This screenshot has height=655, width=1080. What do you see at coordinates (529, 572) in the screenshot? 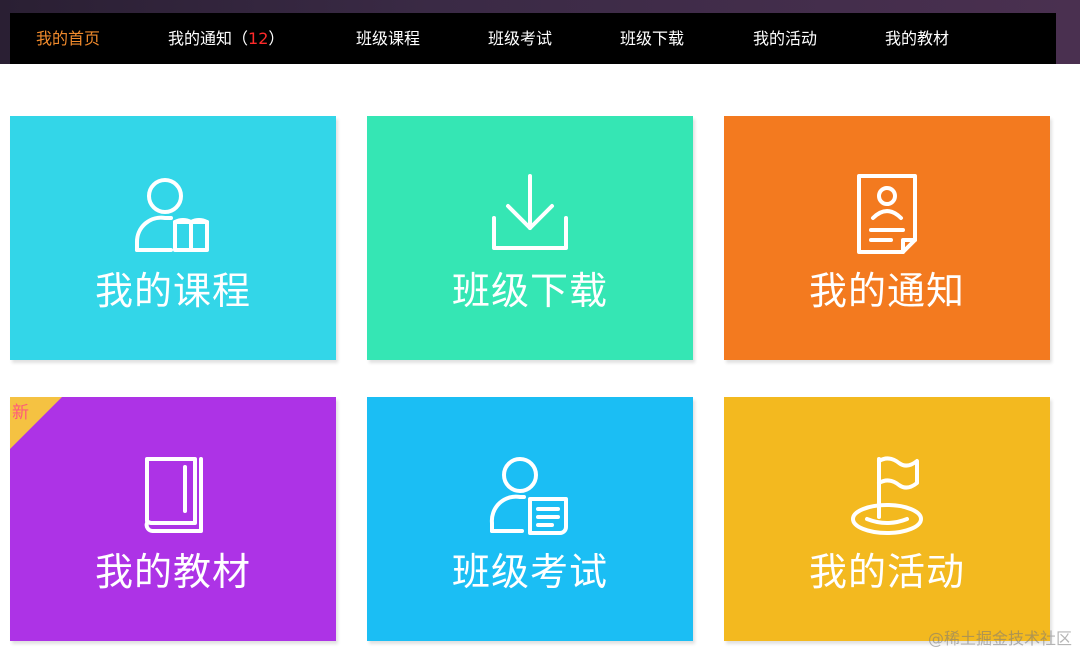
I see `tile-label: 班级考试` at bounding box center [529, 572].